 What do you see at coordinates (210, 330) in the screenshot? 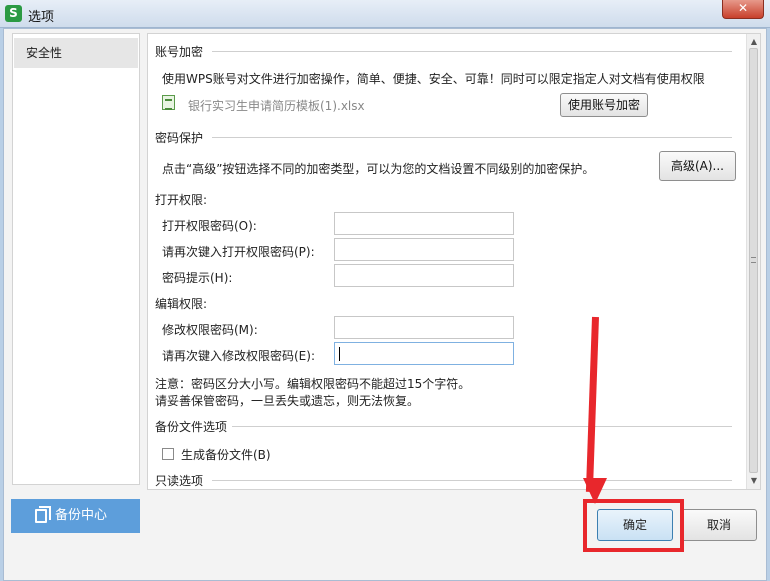
I see `modify-password-label: 修改权限密码(M):` at bounding box center [210, 330].